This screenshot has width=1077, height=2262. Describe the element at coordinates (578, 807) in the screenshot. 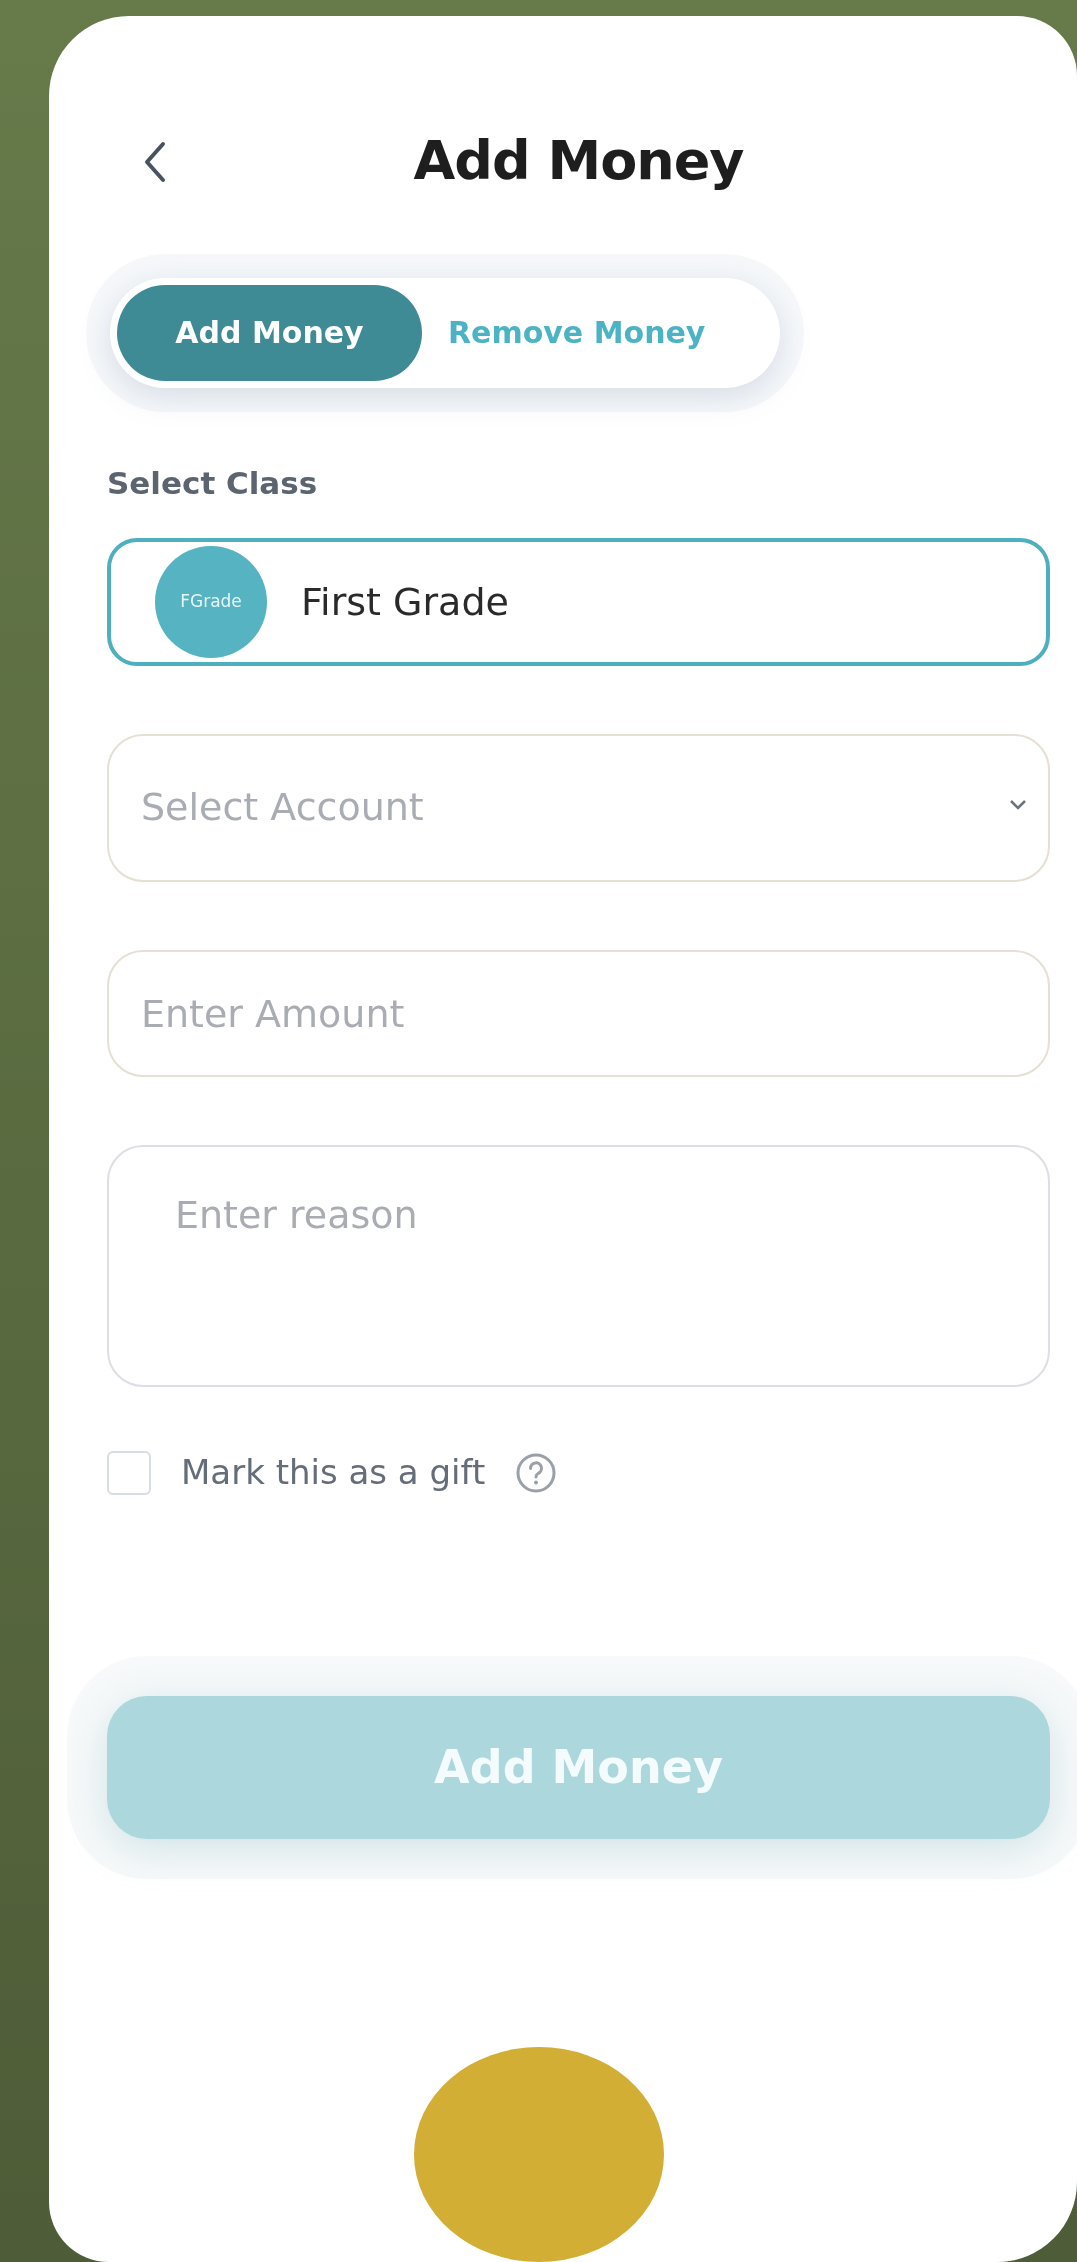

I see `account-select: Select Account` at that location.